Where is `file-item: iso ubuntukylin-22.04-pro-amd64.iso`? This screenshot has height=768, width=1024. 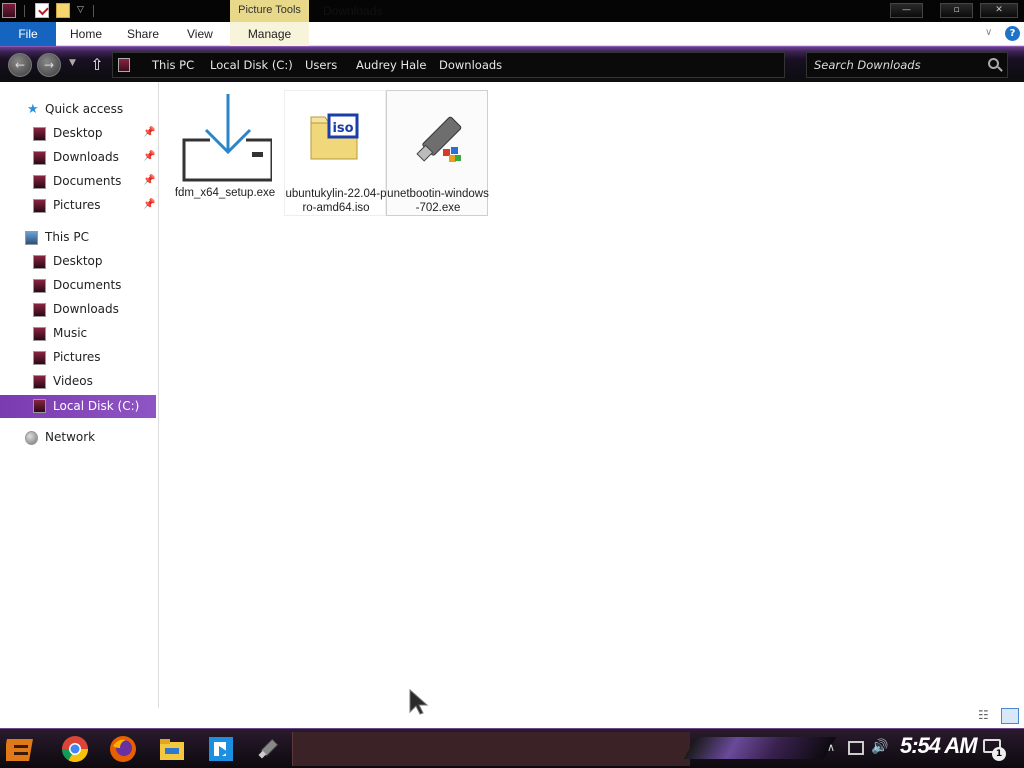
file-item: iso ubuntukylin-22.04-pro-amd64.iso is located at coordinates (335, 153).